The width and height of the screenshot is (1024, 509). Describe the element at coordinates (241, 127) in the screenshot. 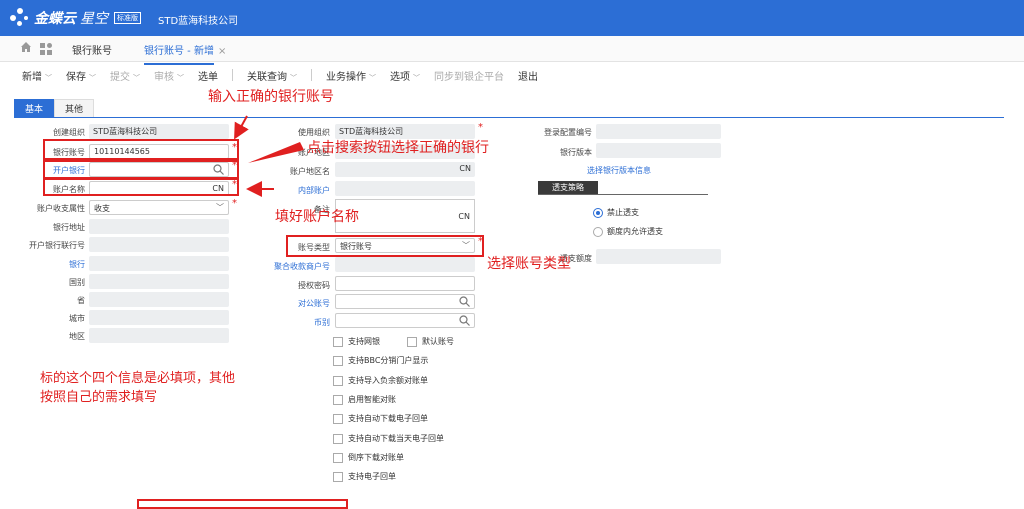

I see `arrow-account-no` at that location.